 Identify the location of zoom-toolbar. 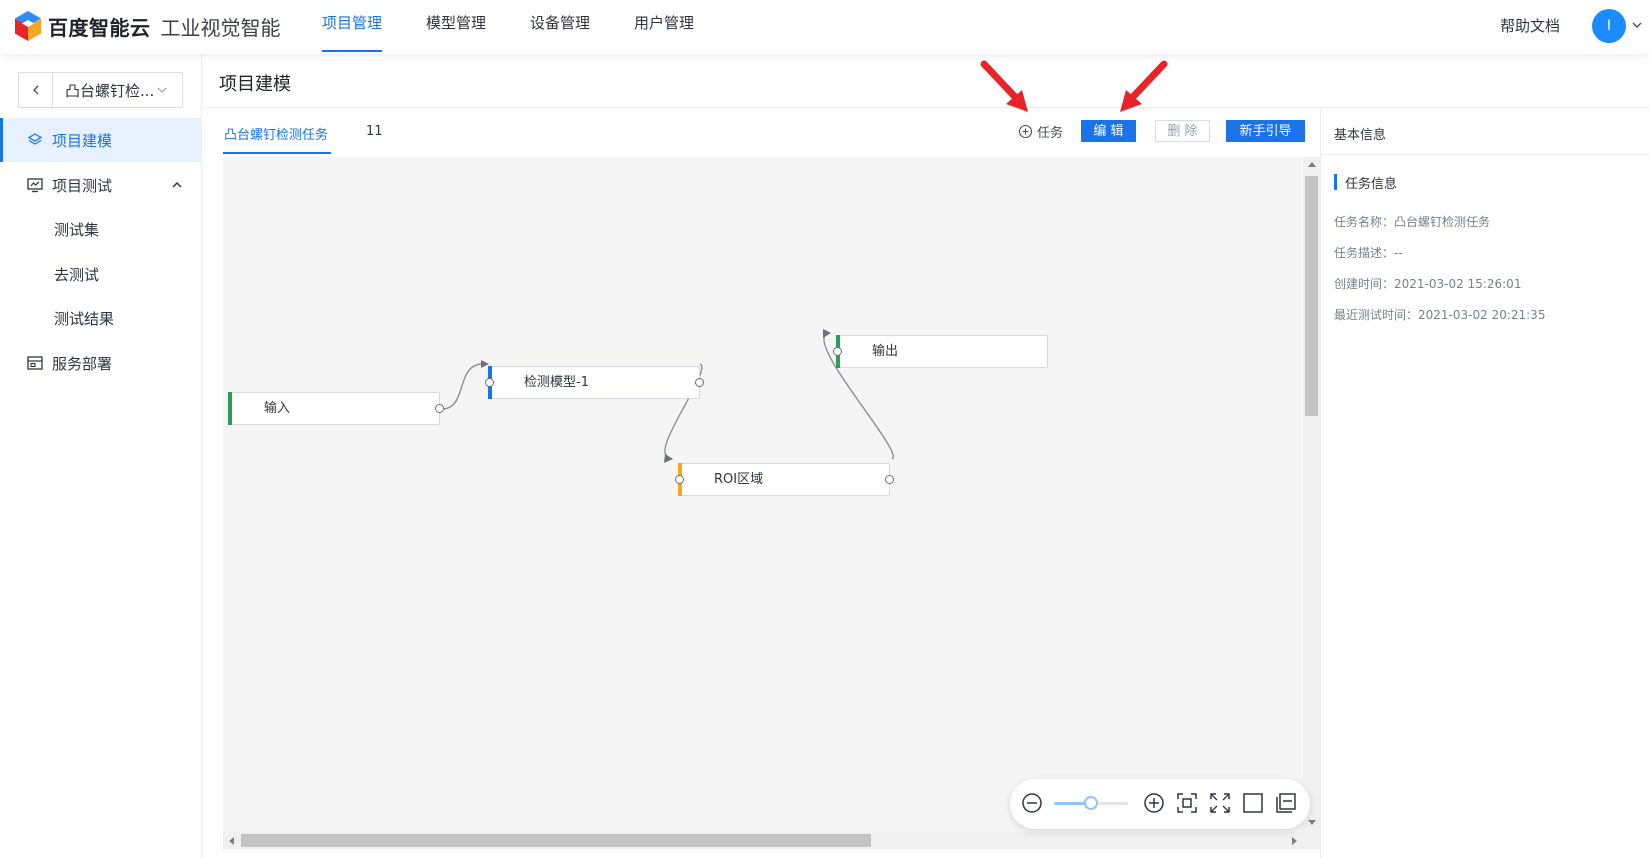
(1160, 804).